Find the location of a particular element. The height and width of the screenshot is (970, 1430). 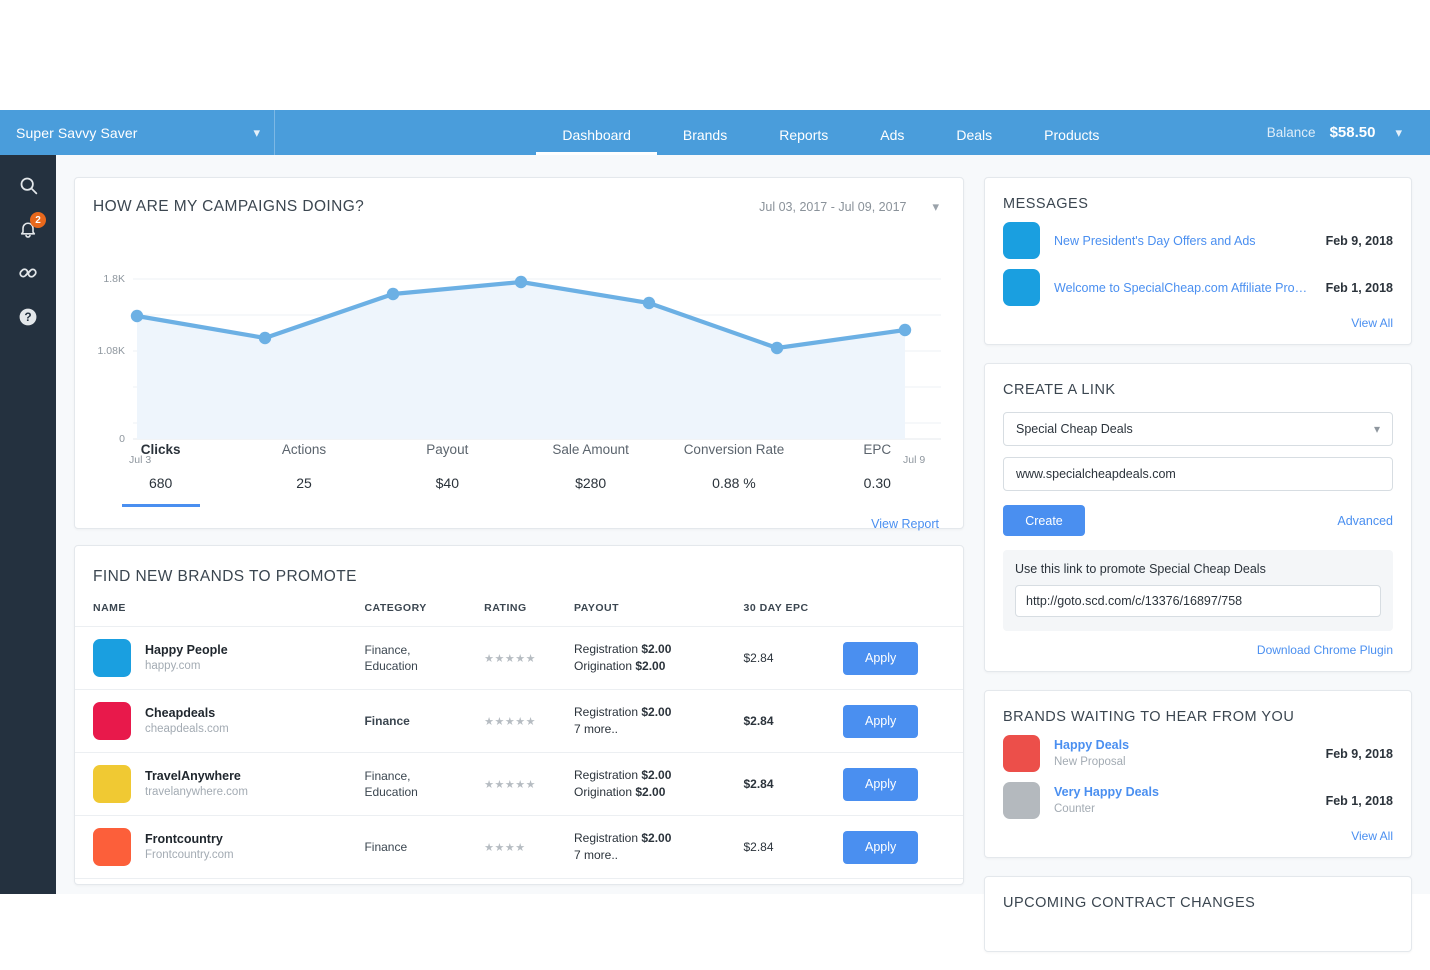

col-payout: PAYOUT is located at coordinates (658, 614).